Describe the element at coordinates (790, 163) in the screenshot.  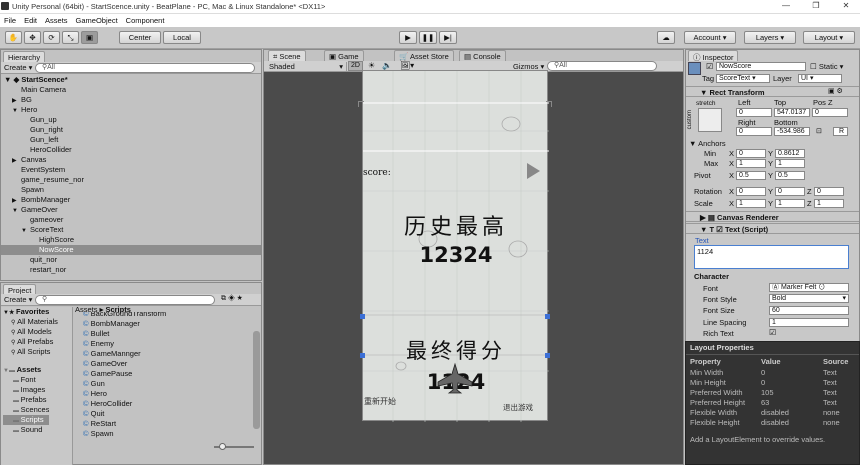
I see `anchor-max-y: 1` at that location.